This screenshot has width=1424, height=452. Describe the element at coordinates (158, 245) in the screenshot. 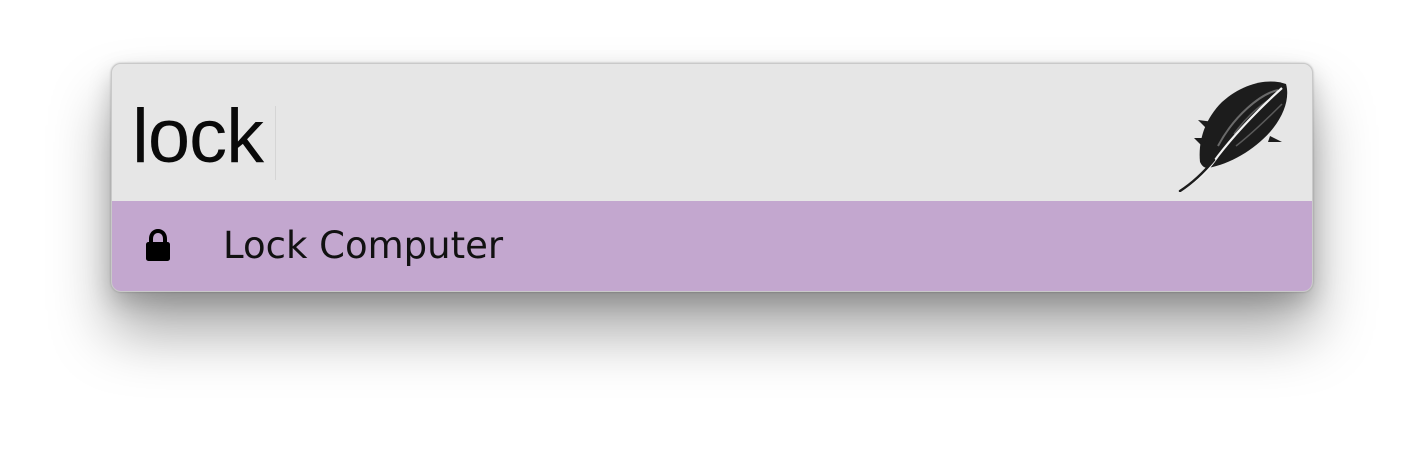

I see `lock-icon` at that location.